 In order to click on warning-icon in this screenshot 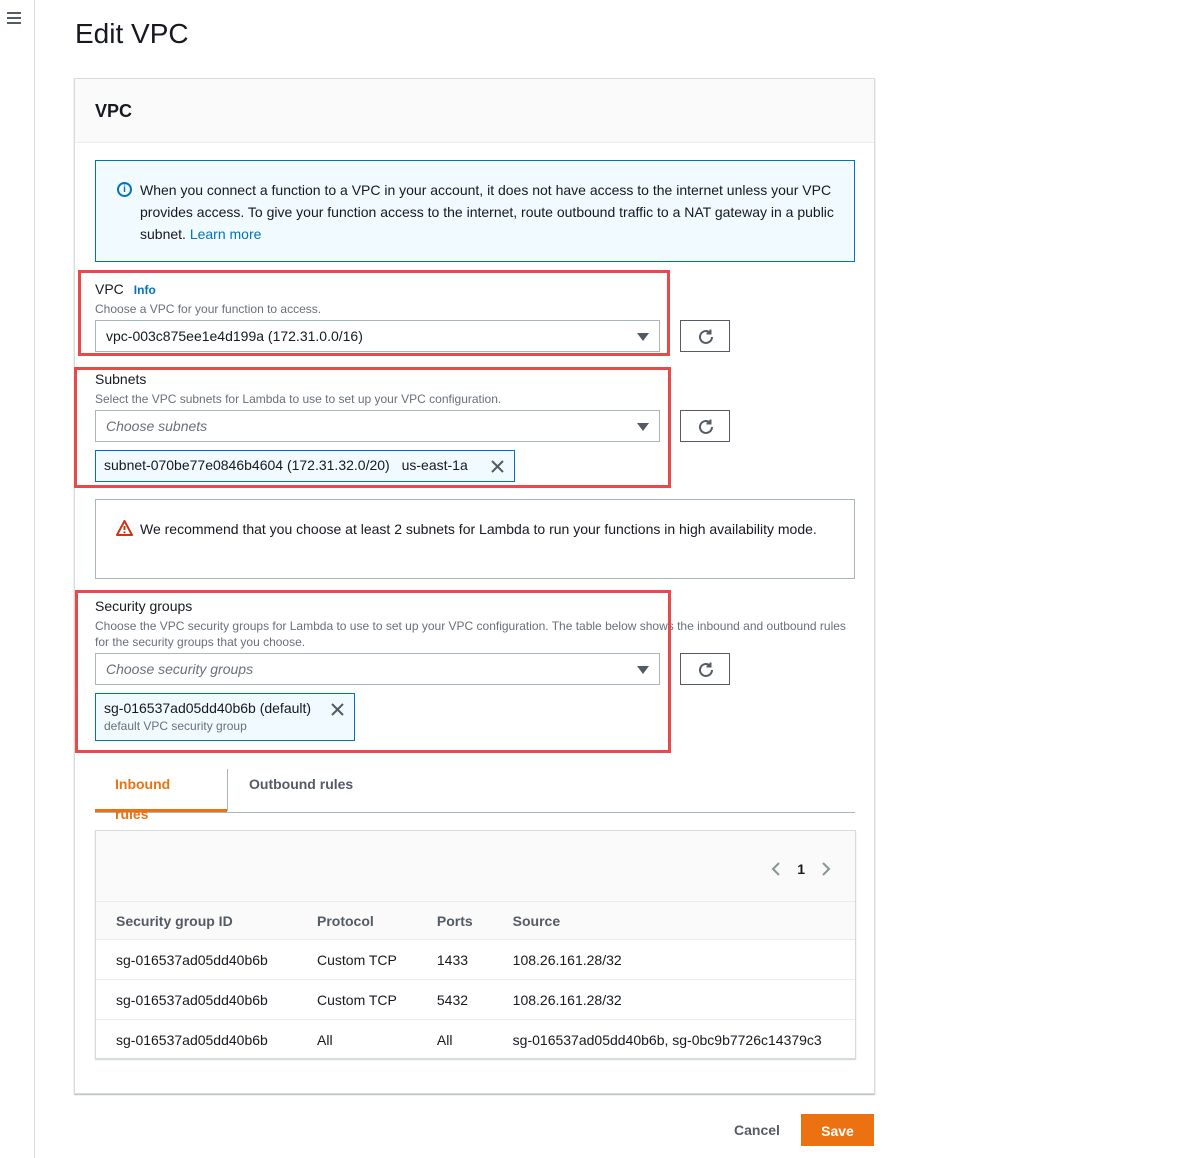, I will do `click(124, 528)`.